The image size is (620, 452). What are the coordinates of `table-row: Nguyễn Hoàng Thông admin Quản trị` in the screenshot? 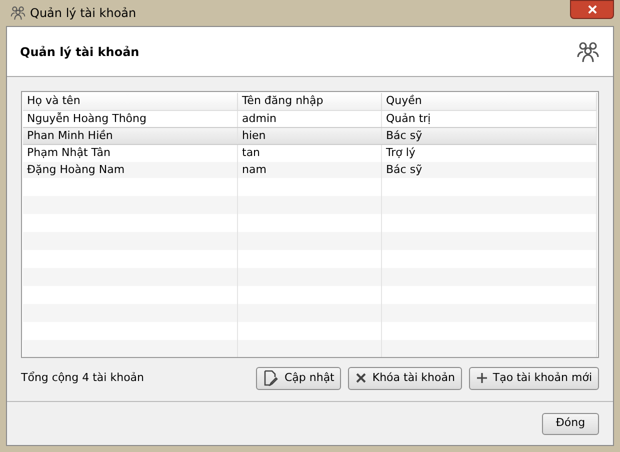 It's located at (310, 118).